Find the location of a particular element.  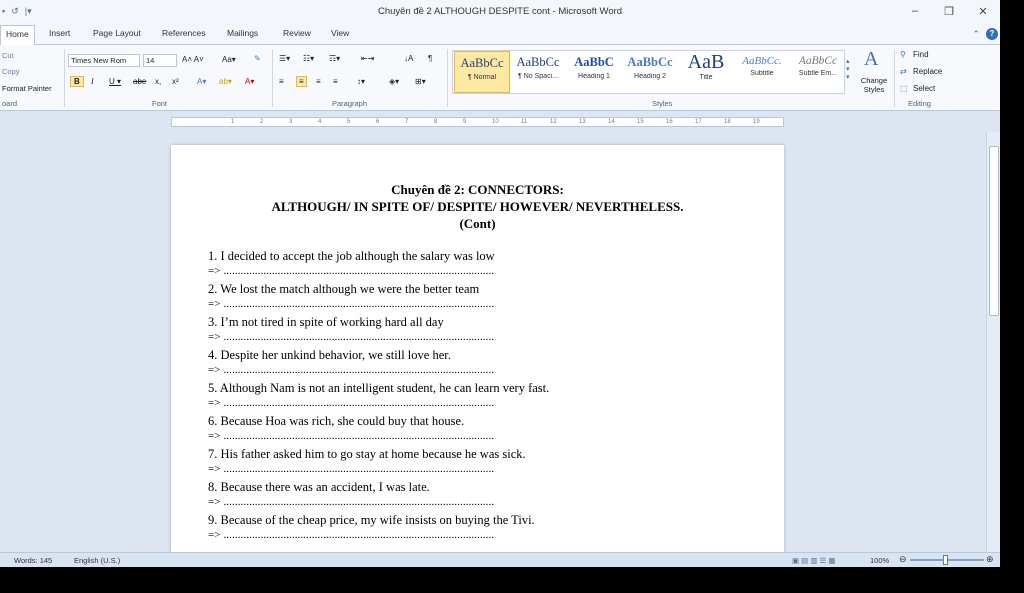

find-button: Find is located at coordinates (921, 54).